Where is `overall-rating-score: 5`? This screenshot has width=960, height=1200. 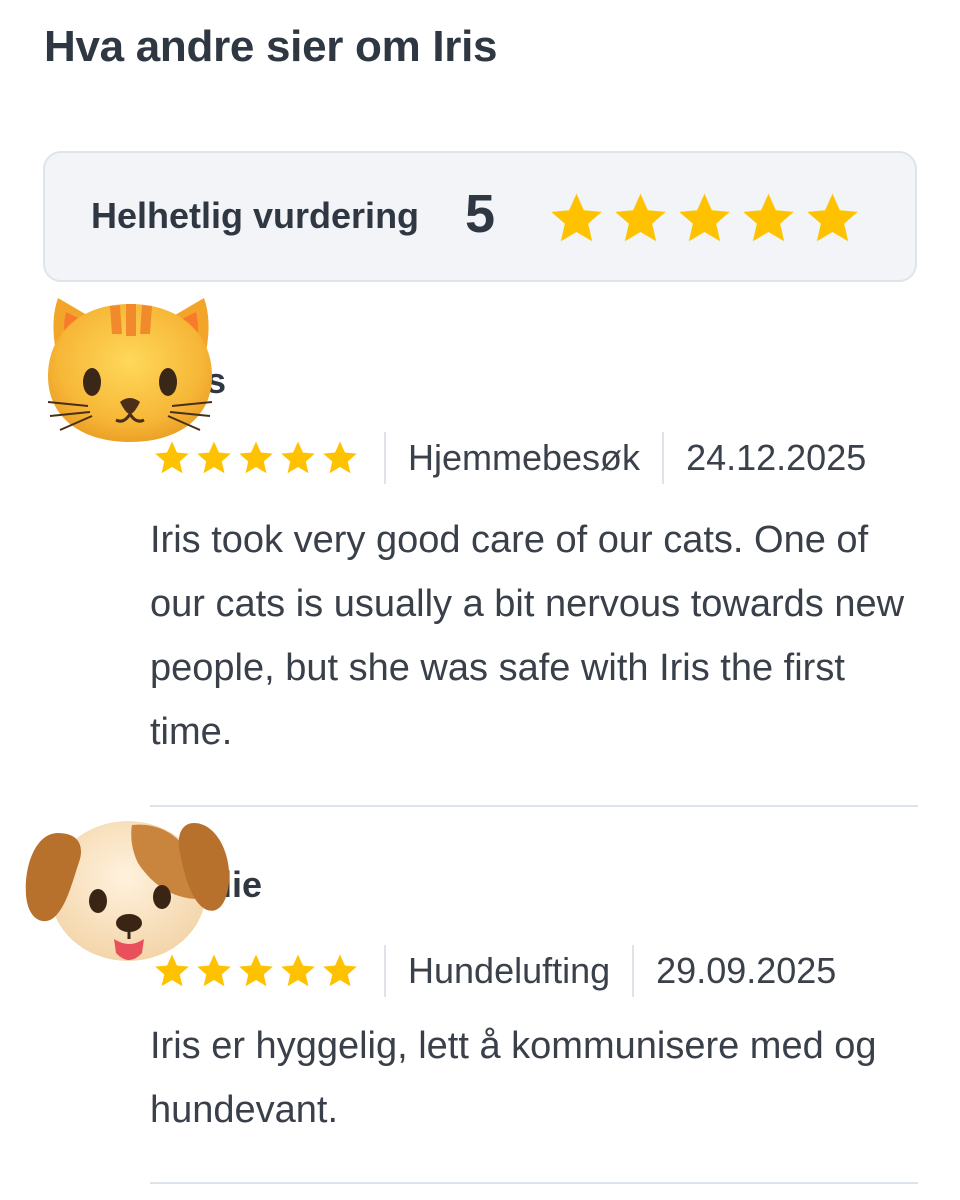 overall-rating-score: 5 is located at coordinates (480, 214).